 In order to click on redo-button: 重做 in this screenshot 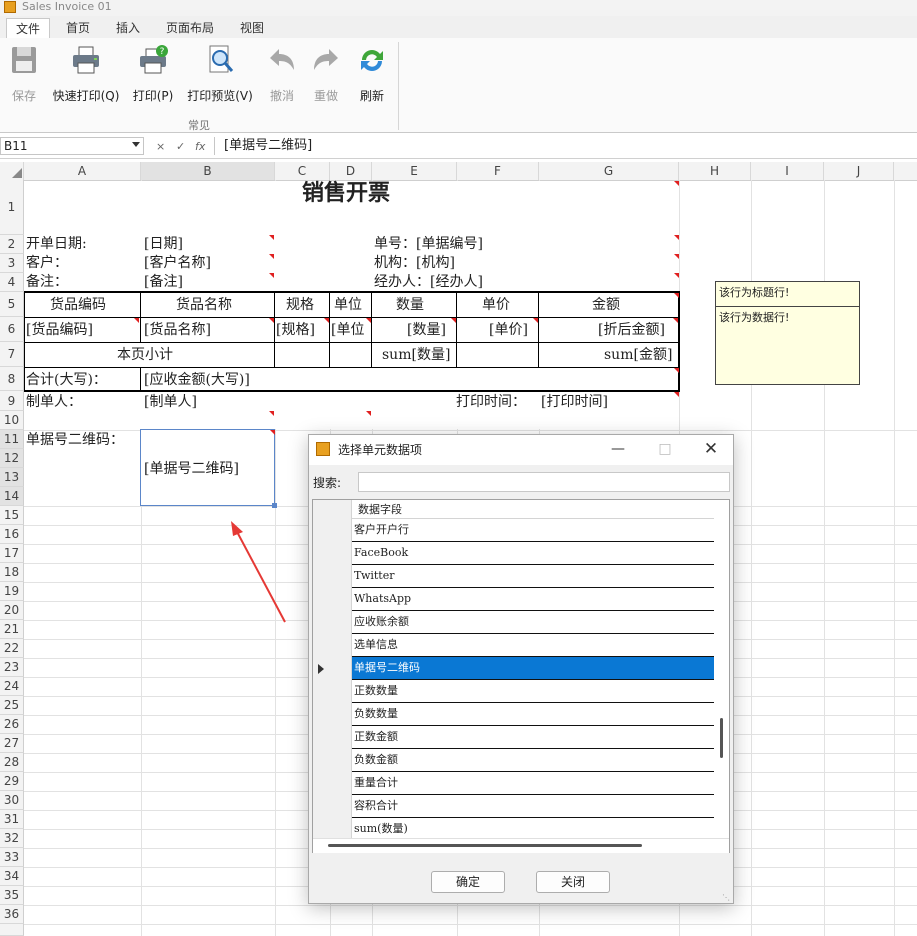, I will do `click(326, 74)`.